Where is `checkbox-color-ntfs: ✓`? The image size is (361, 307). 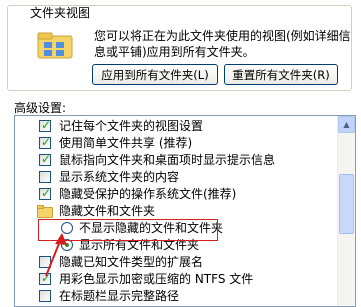 checkbox-color-ntfs: ✓ is located at coordinates (45, 278).